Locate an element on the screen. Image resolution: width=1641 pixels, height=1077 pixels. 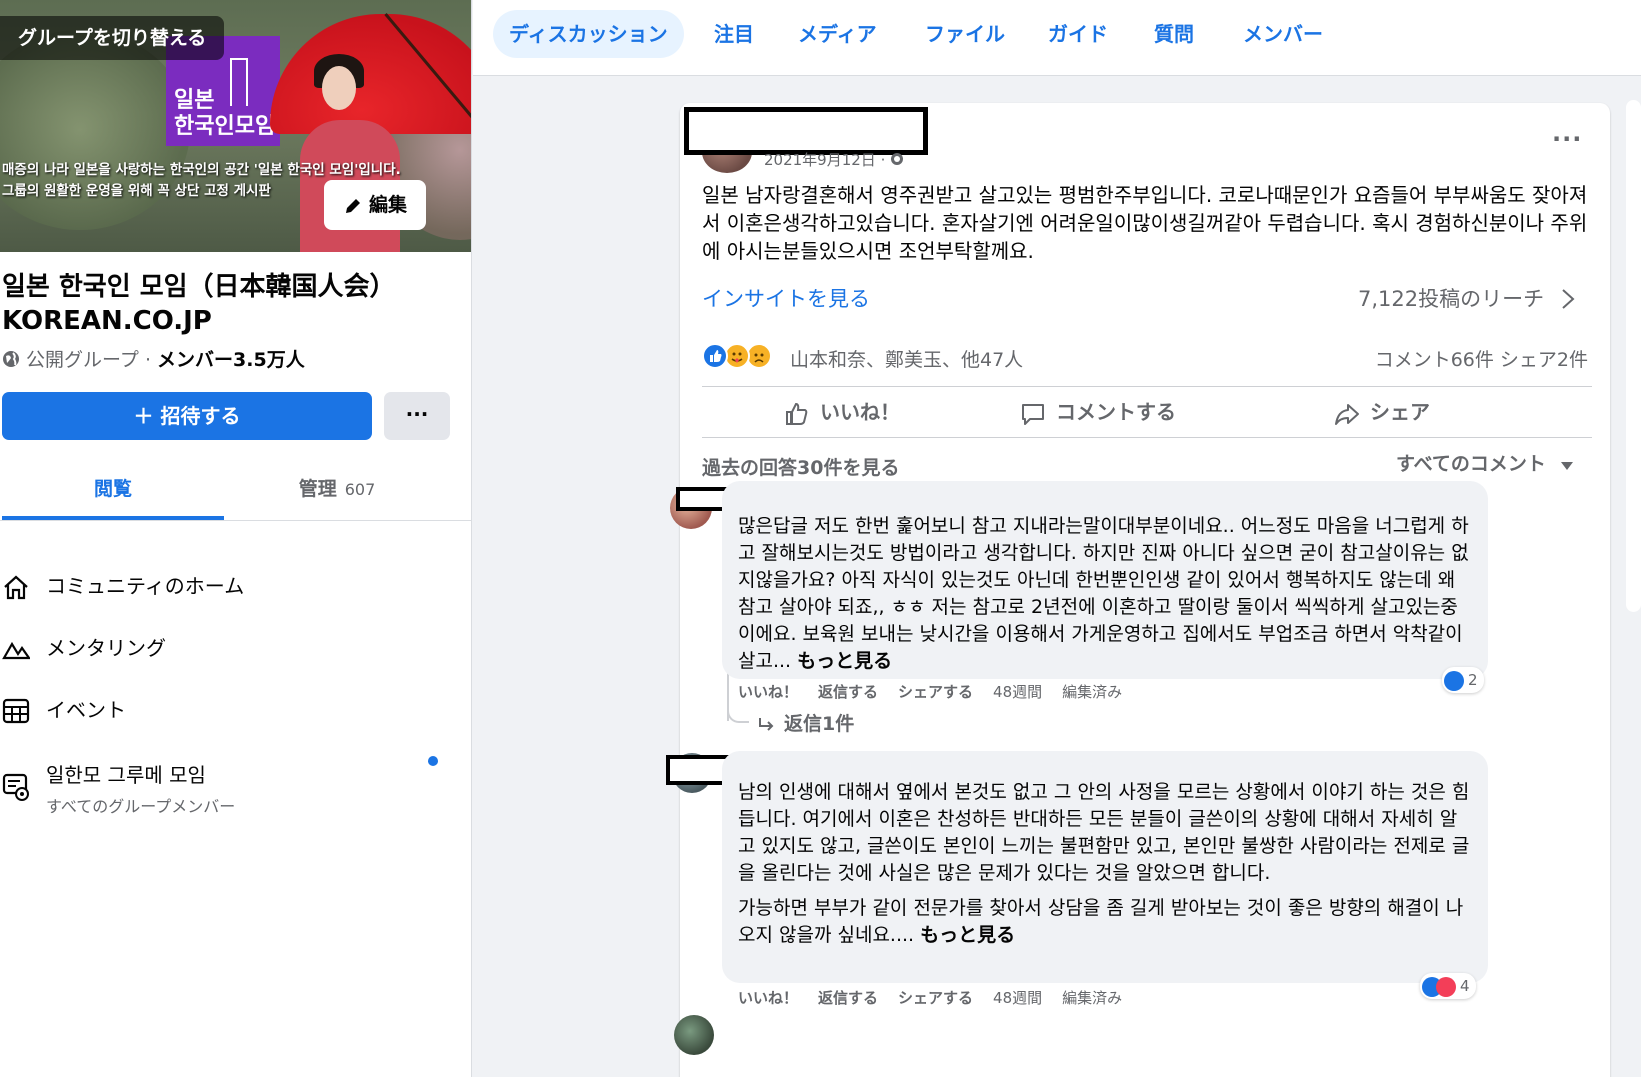
umbrella-illustration is located at coordinates (370, 74).